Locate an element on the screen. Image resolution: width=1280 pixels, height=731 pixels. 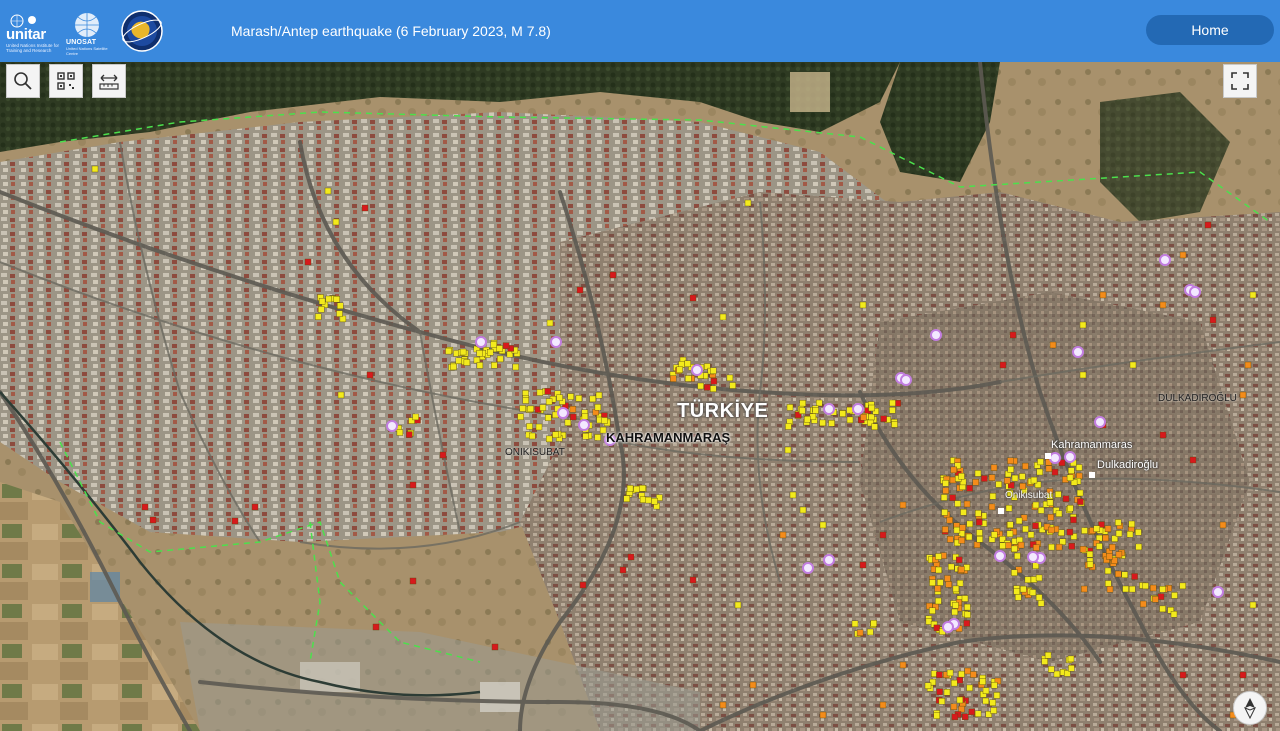
measure-button is located at coordinates (109, 81).